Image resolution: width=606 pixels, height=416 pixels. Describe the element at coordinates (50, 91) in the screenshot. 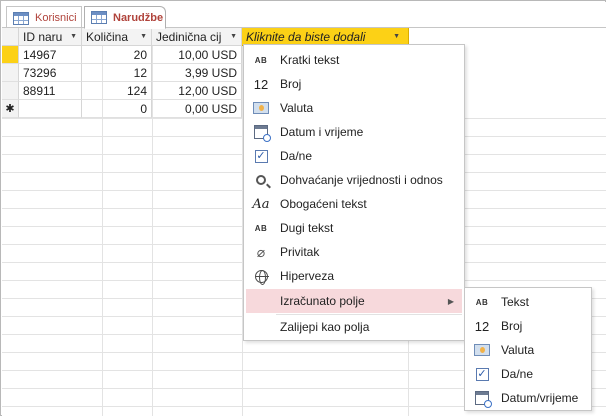

I see `id-cell: 88911` at that location.